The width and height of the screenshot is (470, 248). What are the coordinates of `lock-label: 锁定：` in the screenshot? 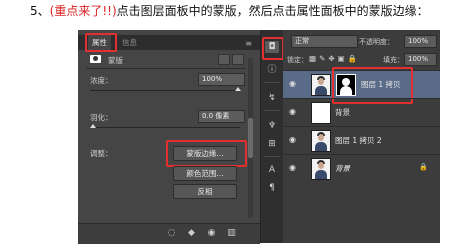 It's located at (297, 60).